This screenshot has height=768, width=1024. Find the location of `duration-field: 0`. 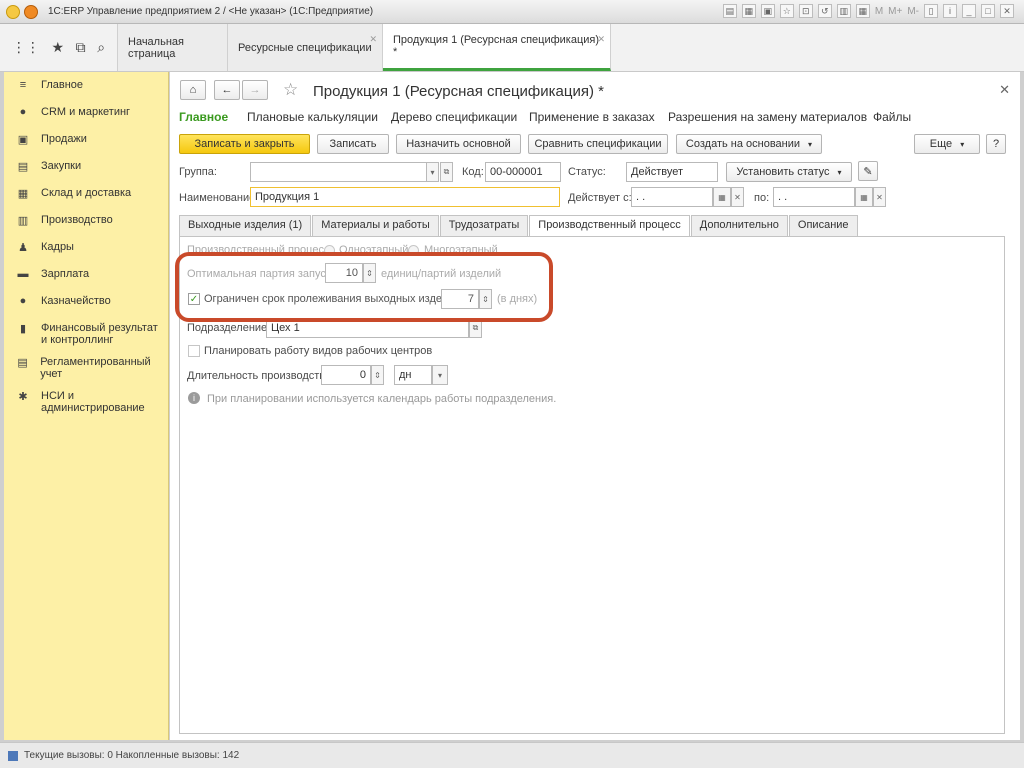

duration-field: 0 is located at coordinates (346, 375).